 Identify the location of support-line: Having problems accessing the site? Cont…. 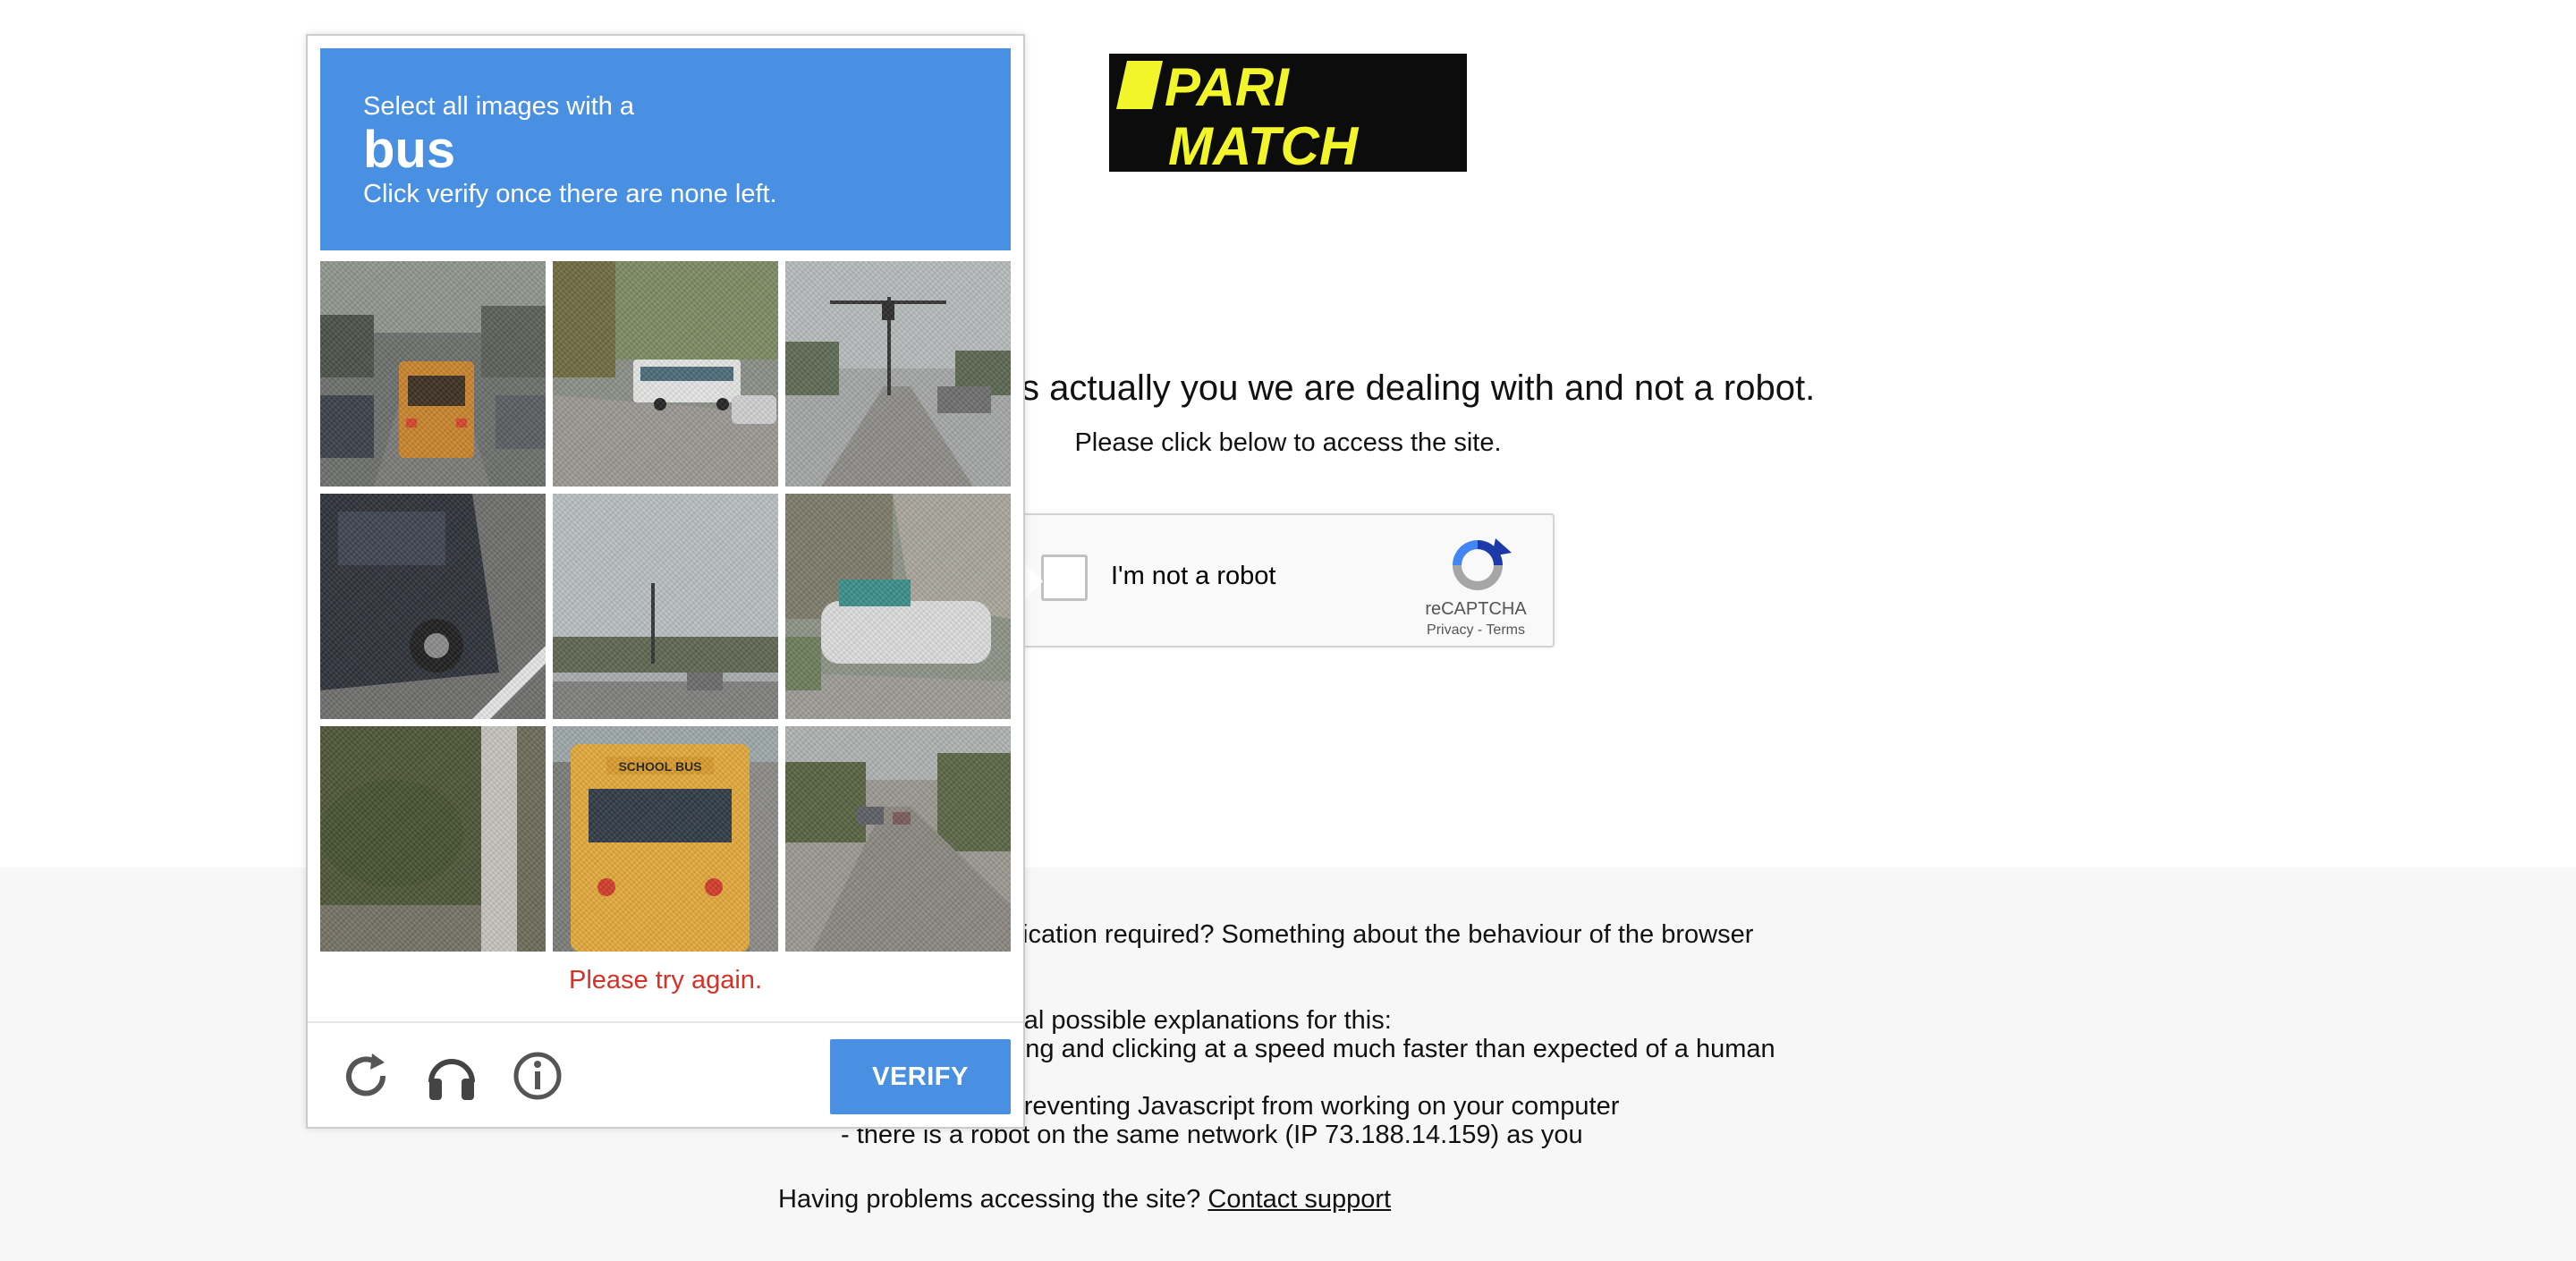
(1270, 1199).